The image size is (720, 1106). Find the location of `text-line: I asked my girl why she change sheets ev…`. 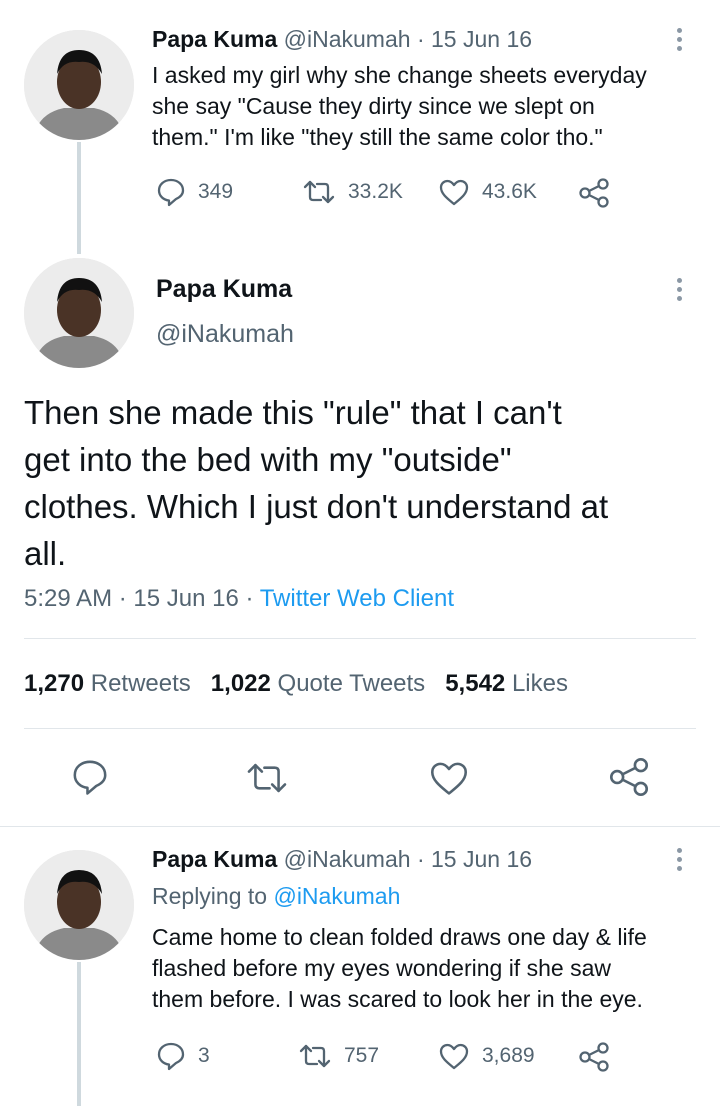

text-line: I asked my girl why she change sheets ev… is located at coordinates (399, 75).